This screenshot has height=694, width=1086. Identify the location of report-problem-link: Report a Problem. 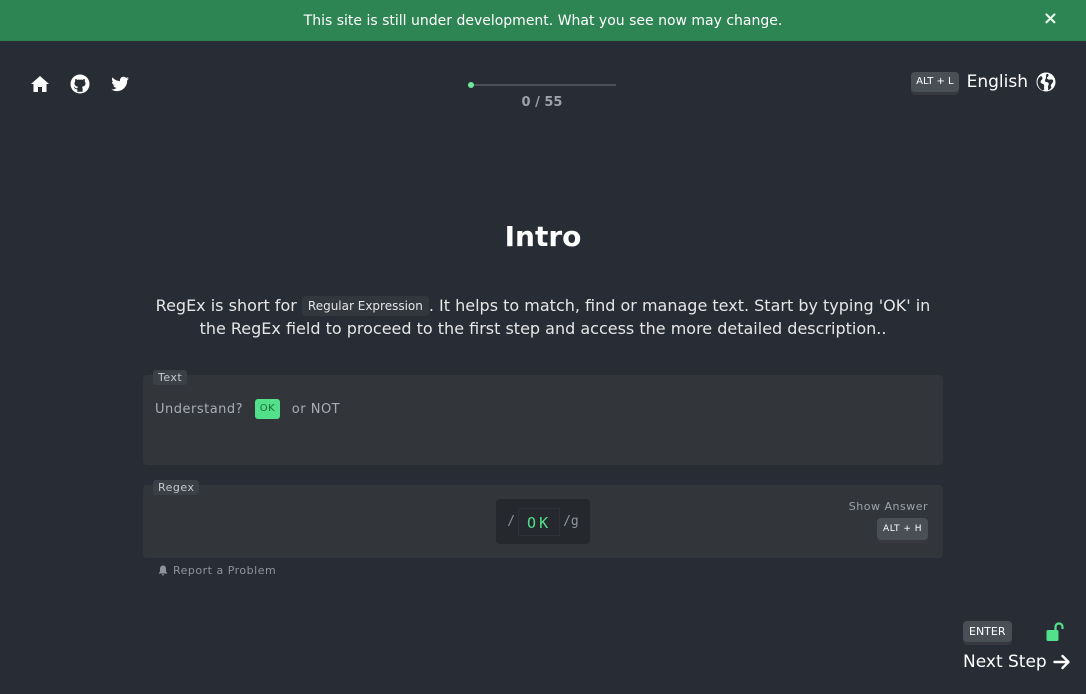
(217, 570).